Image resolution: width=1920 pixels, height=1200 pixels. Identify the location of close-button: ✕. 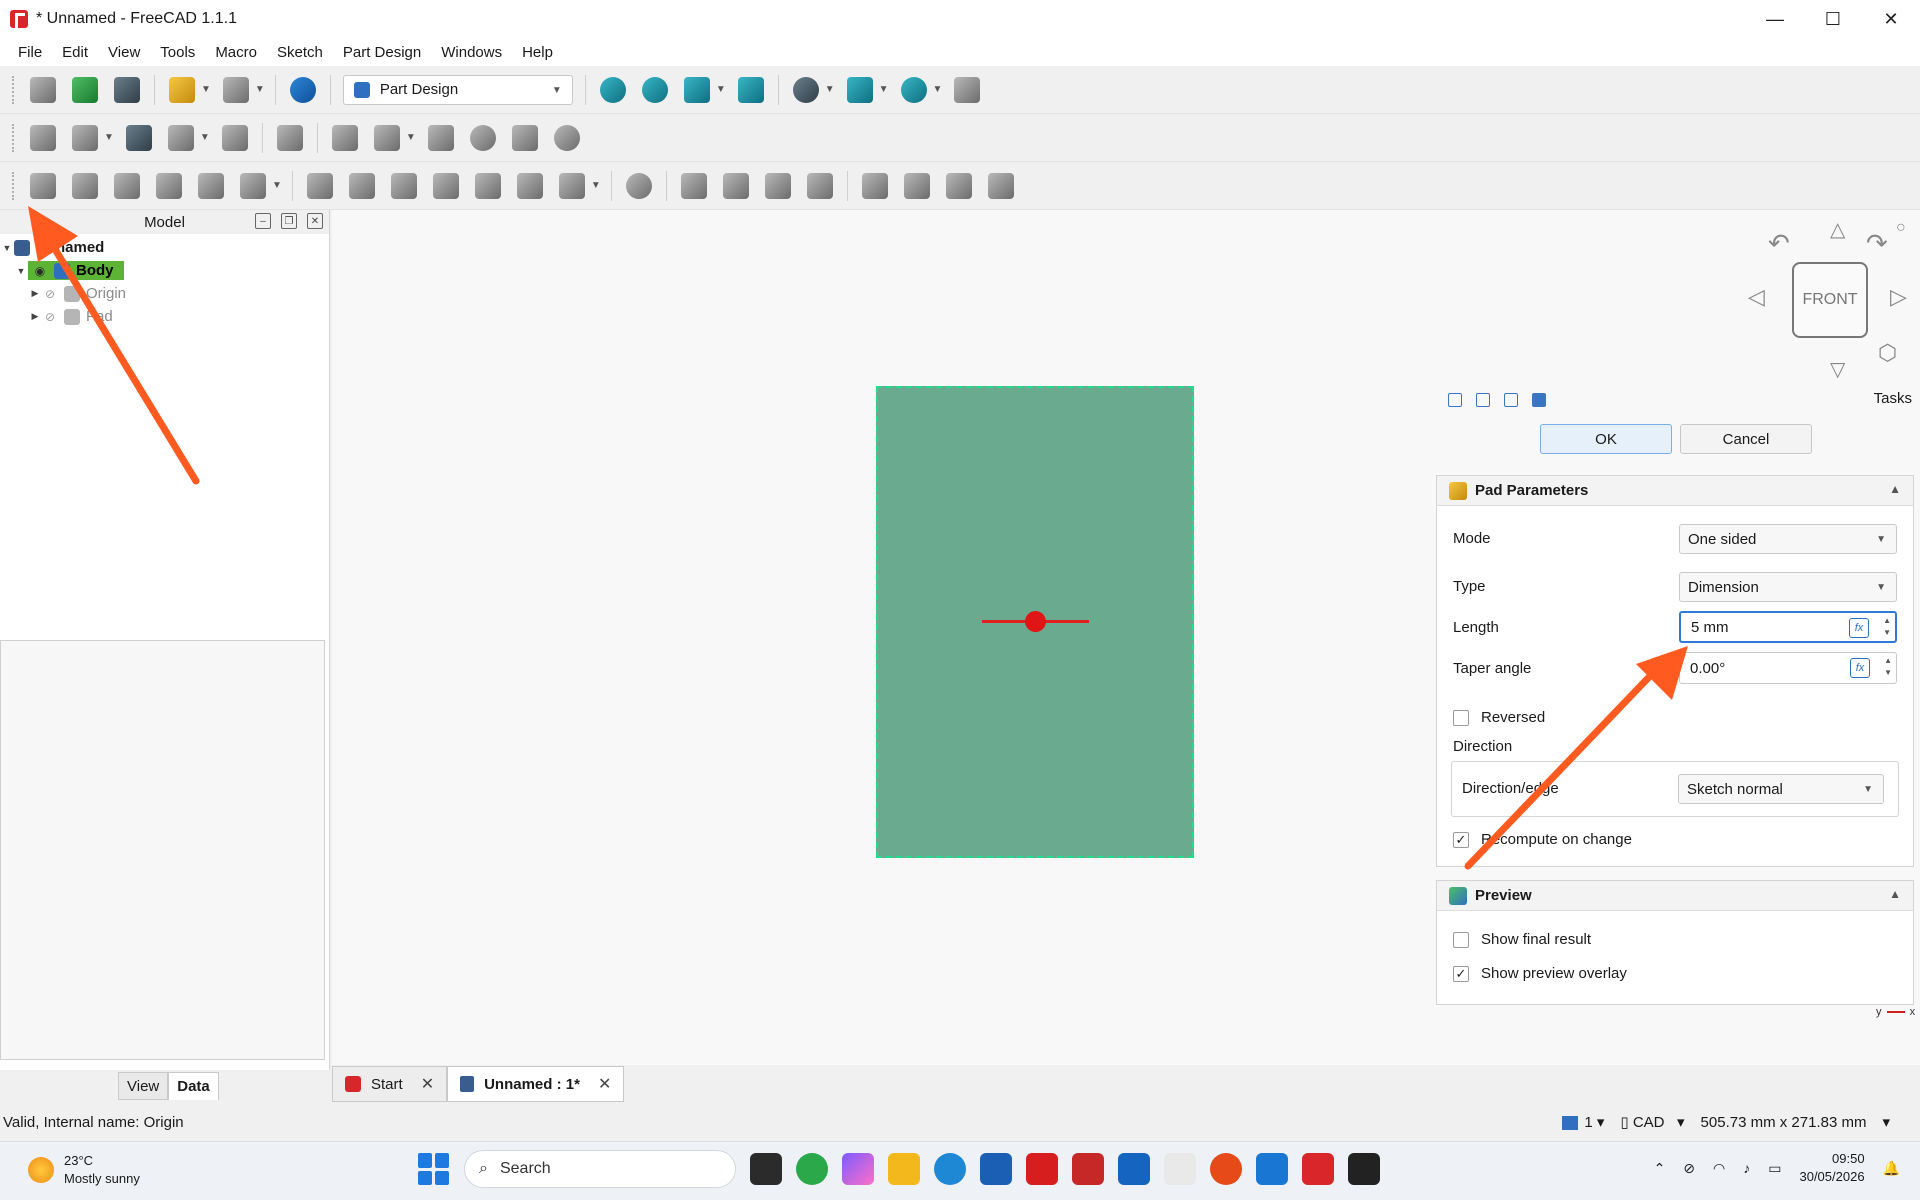
(1891, 19).